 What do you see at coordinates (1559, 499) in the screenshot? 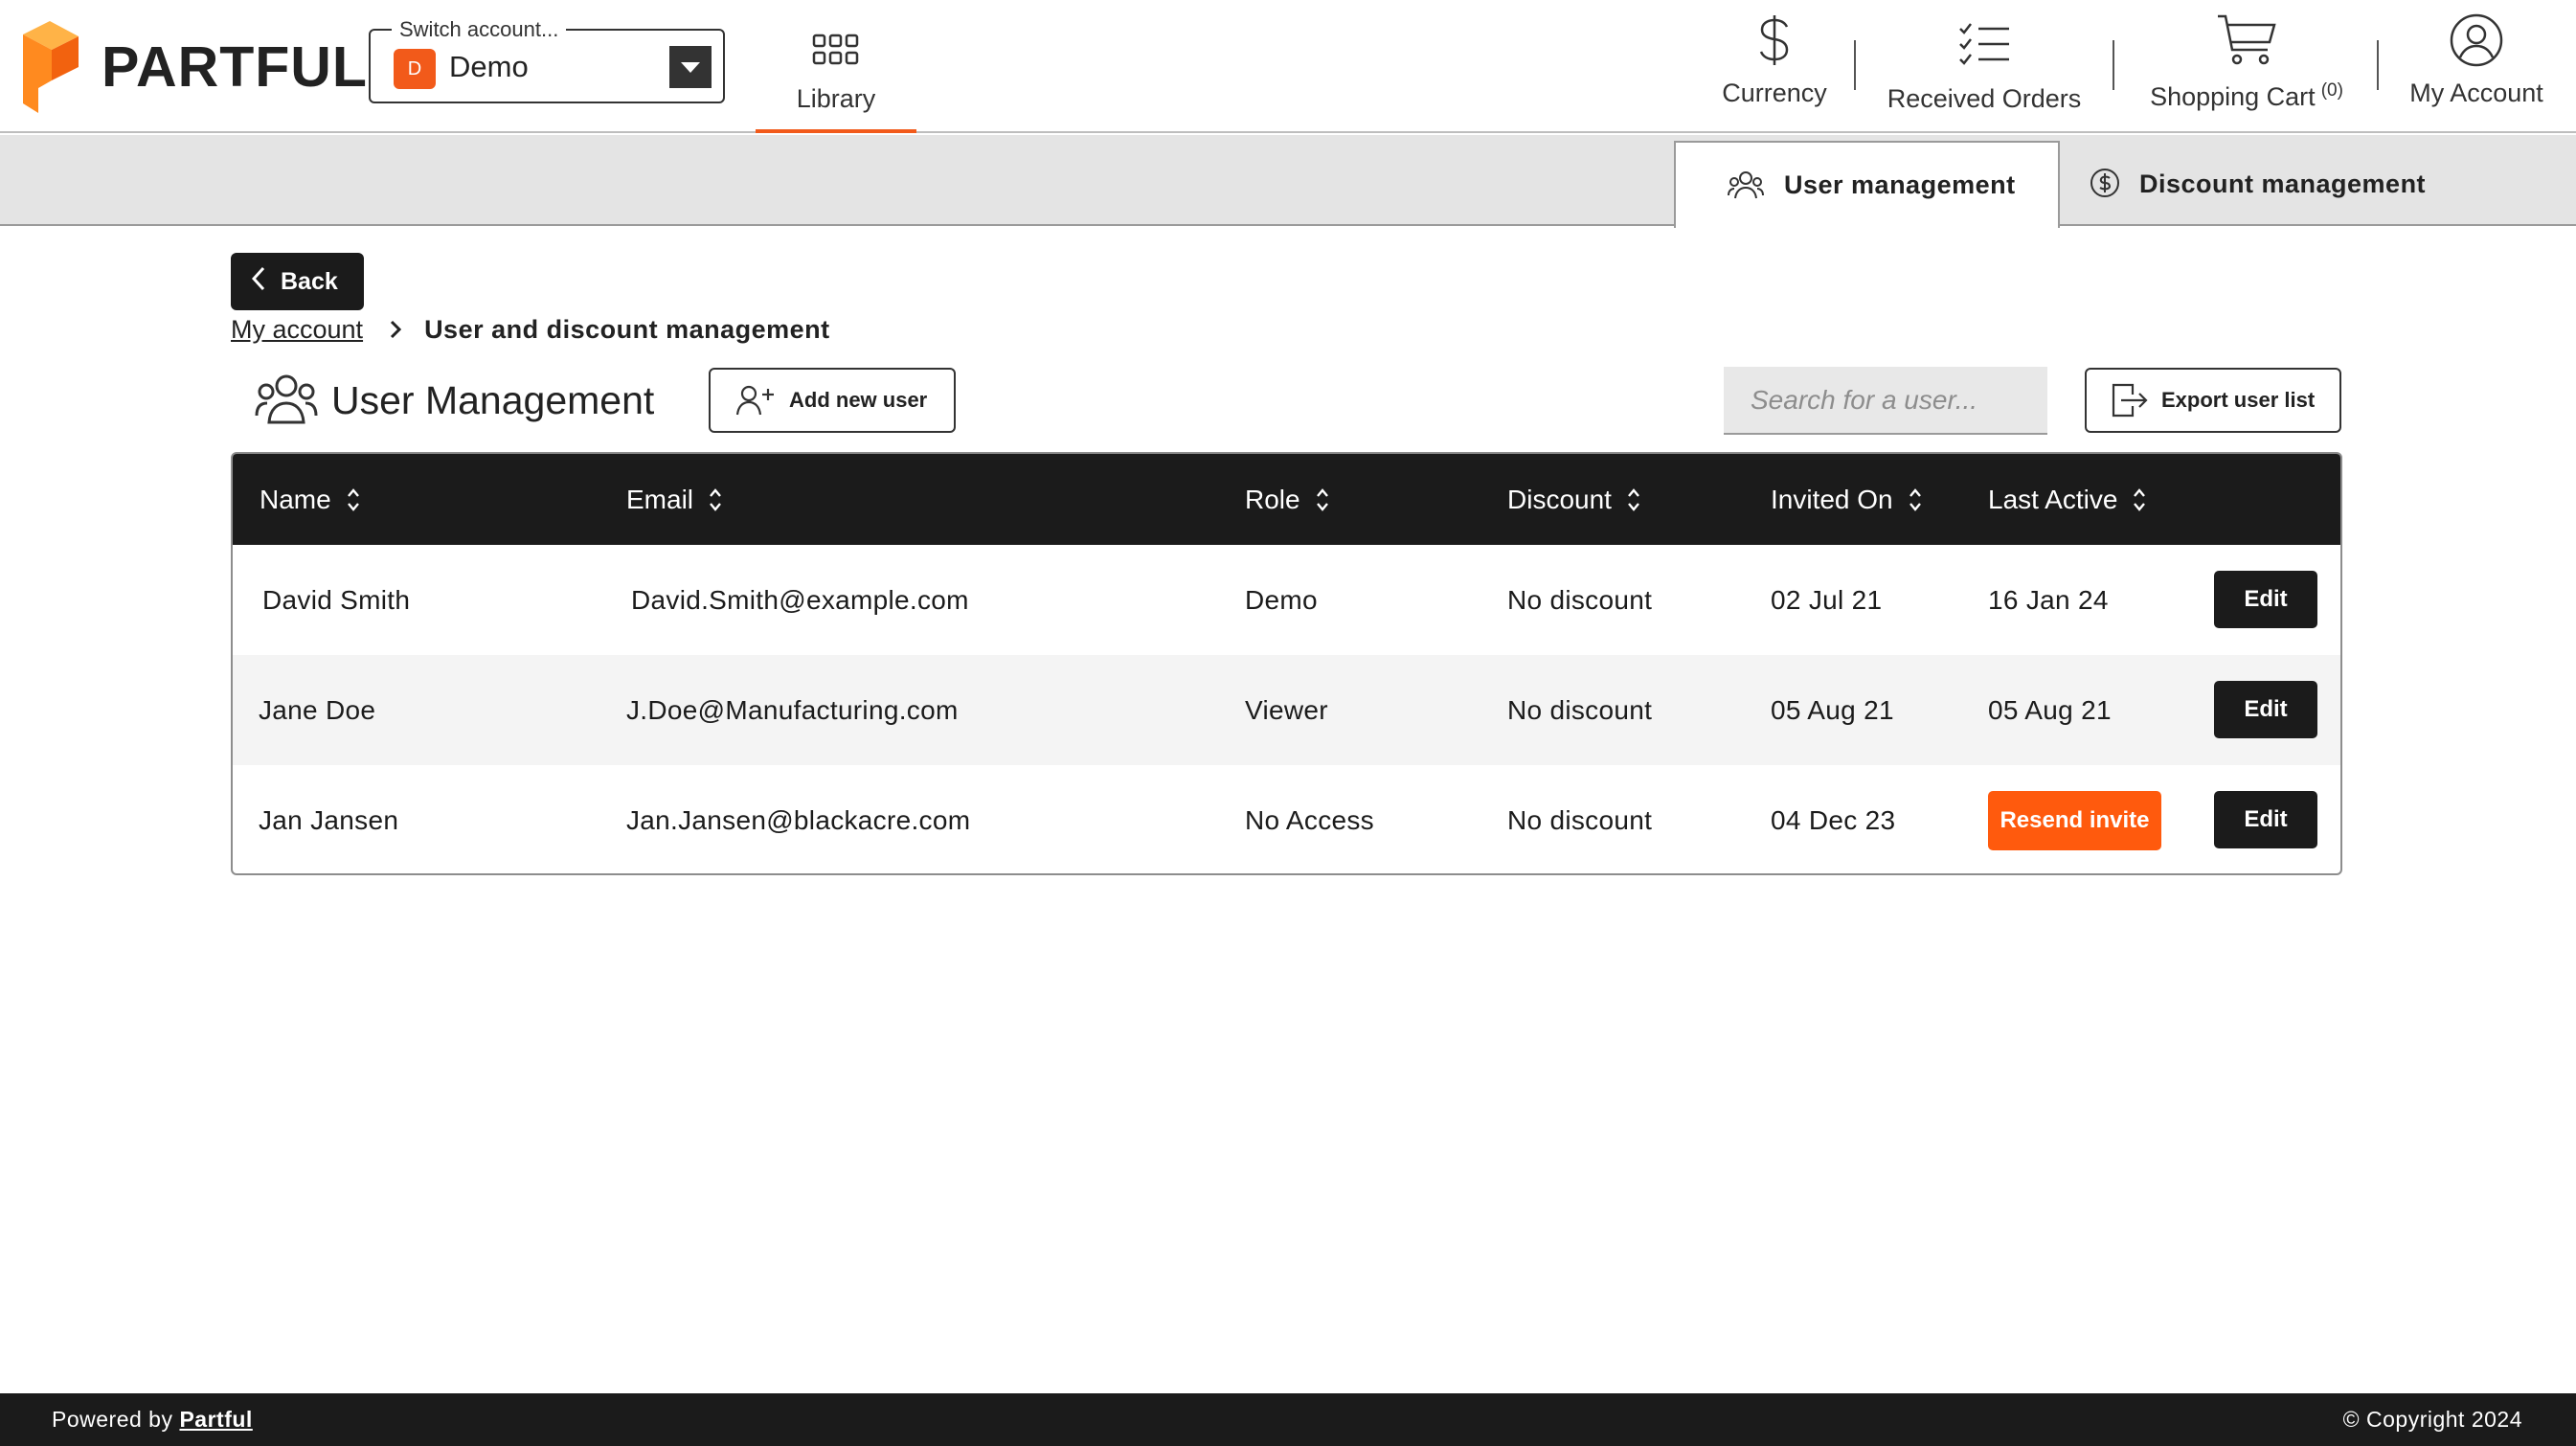
I see `column-header-label: Discount` at bounding box center [1559, 499].